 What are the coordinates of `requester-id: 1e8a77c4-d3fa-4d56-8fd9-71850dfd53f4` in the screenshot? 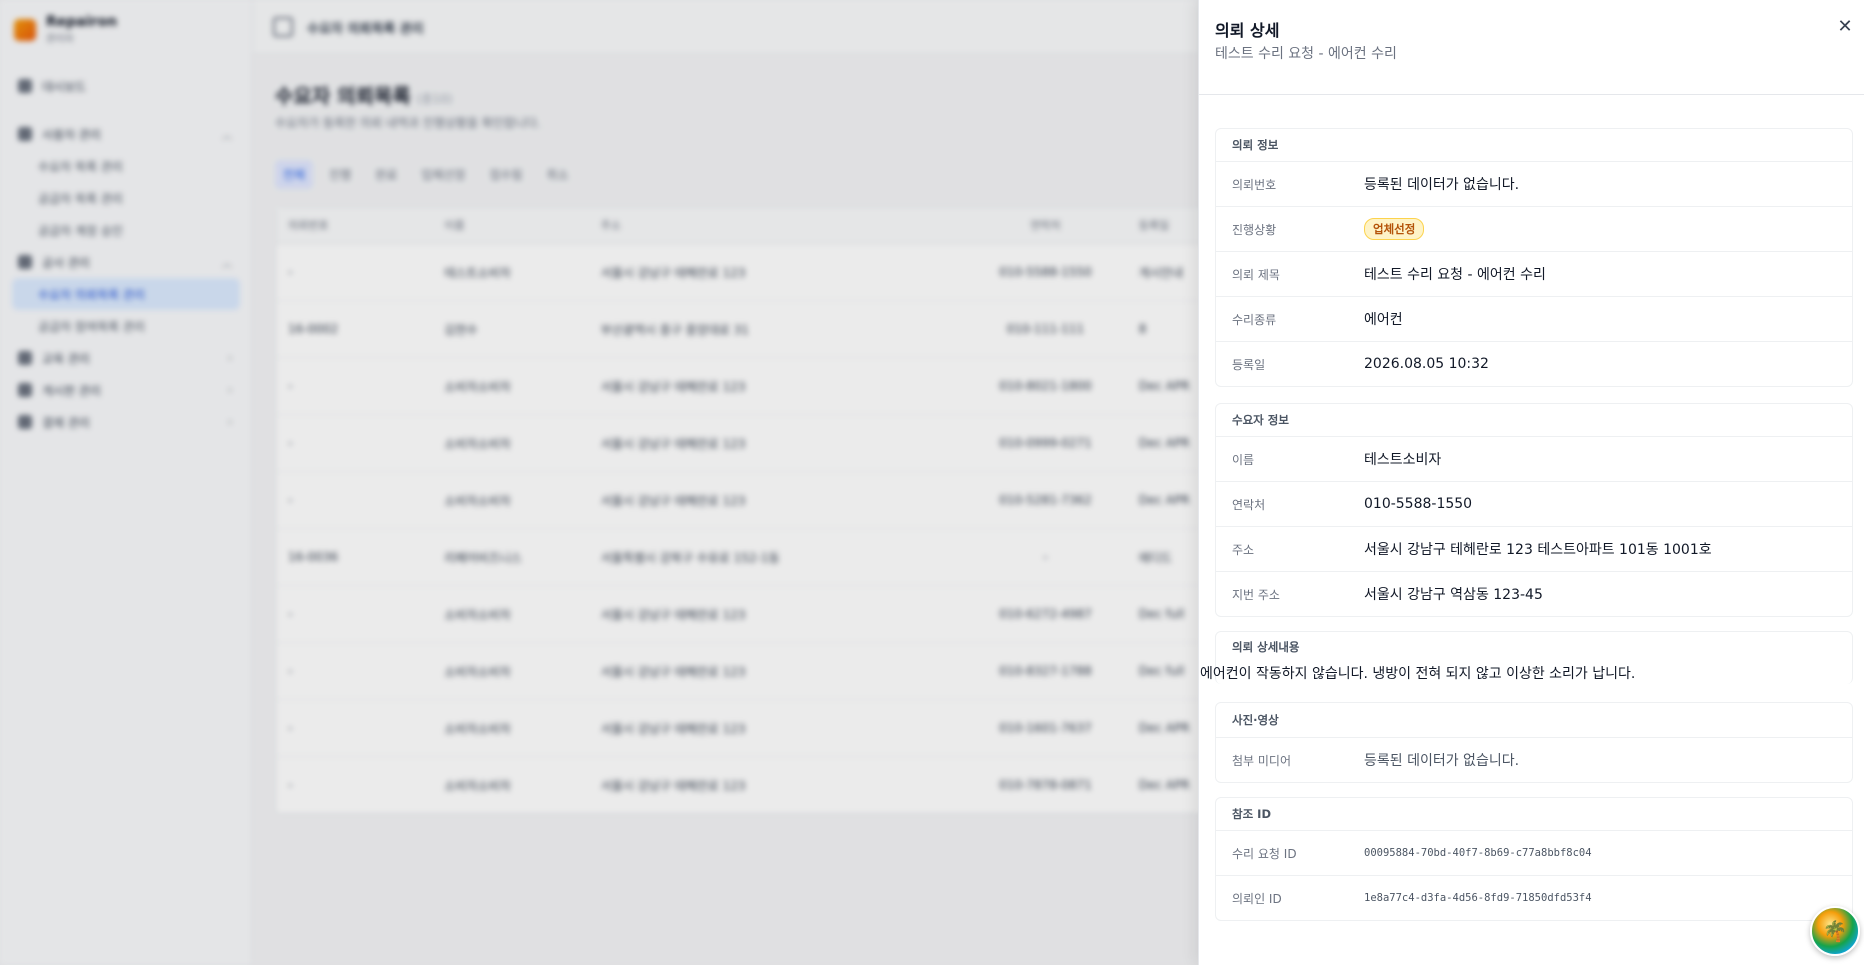 It's located at (1478, 898).